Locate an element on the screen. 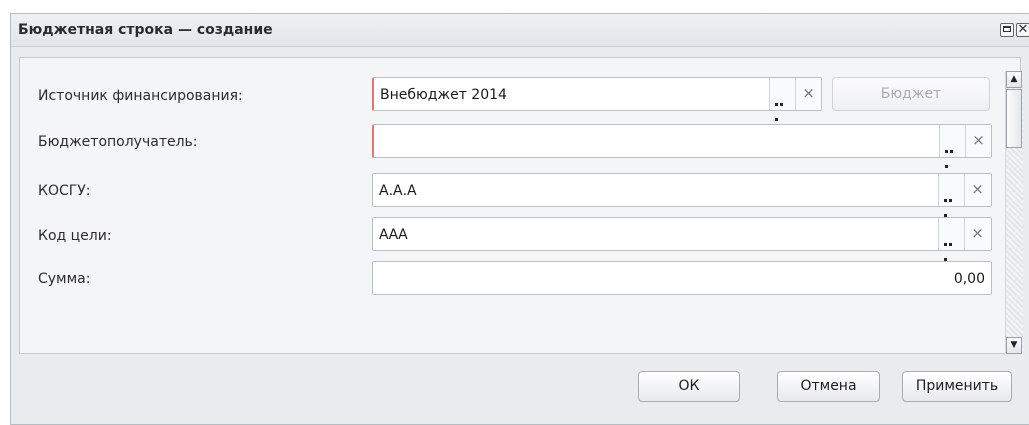 The height and width of the screenshot is (425, 1029). budget-recipient-field: × is located at coordinates (682, 146).